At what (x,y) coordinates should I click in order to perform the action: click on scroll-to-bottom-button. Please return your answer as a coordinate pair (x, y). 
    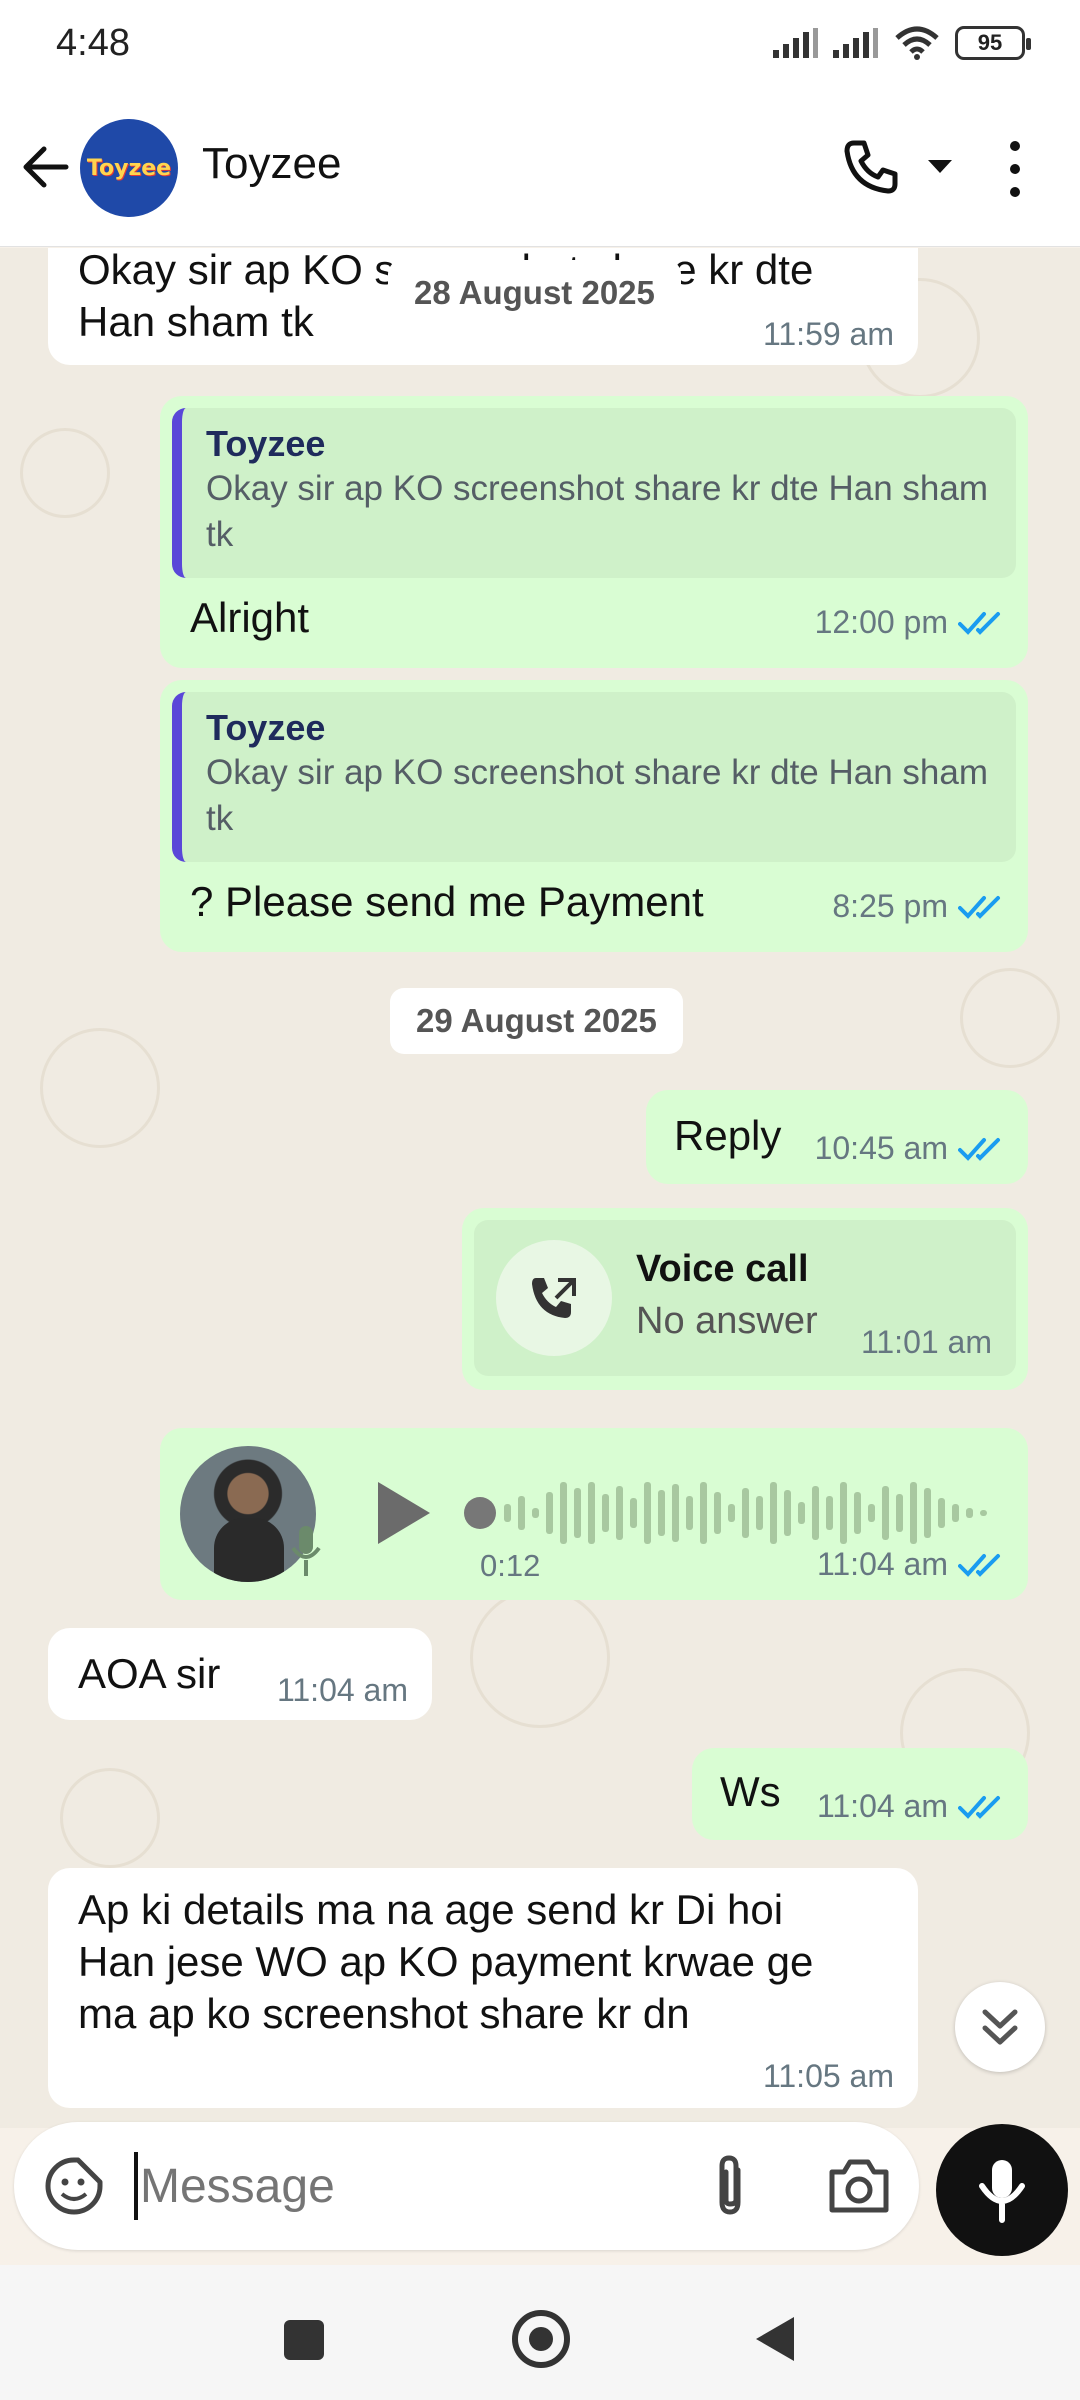
    Looking at the image, I should click on (1000, 2027).